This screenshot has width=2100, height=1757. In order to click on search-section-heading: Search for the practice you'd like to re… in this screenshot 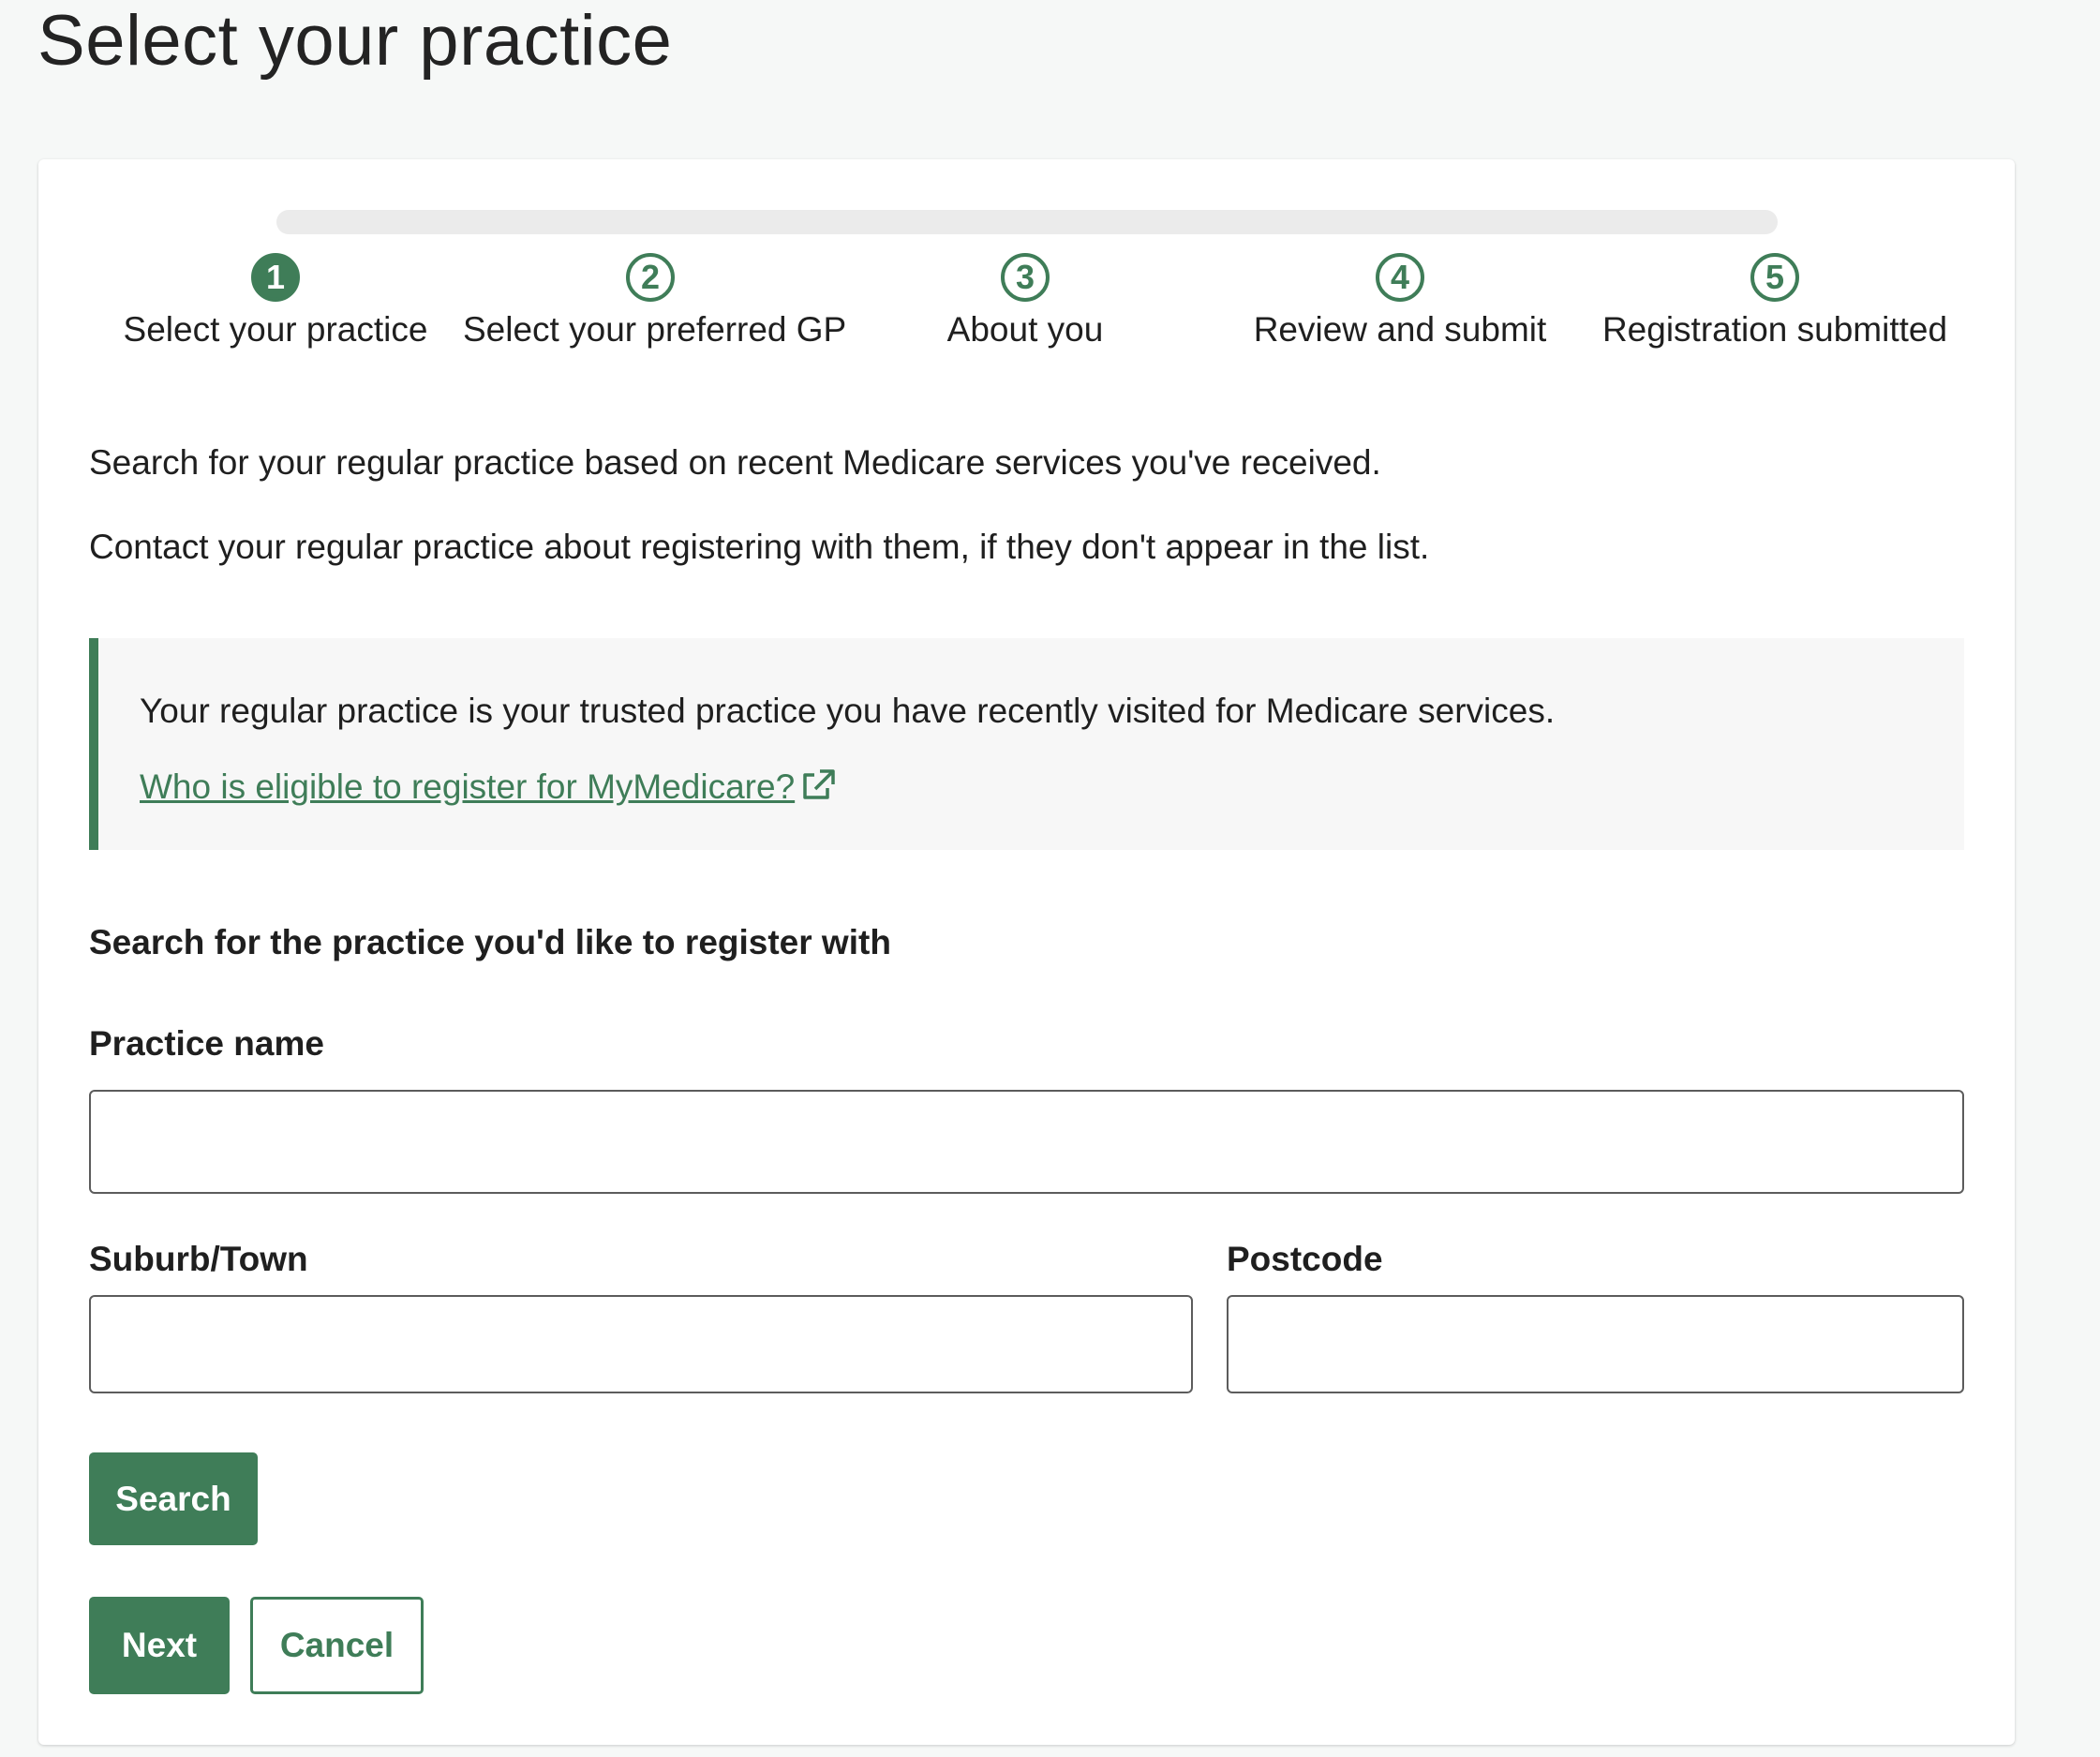, I will do `click(490, 942)`.